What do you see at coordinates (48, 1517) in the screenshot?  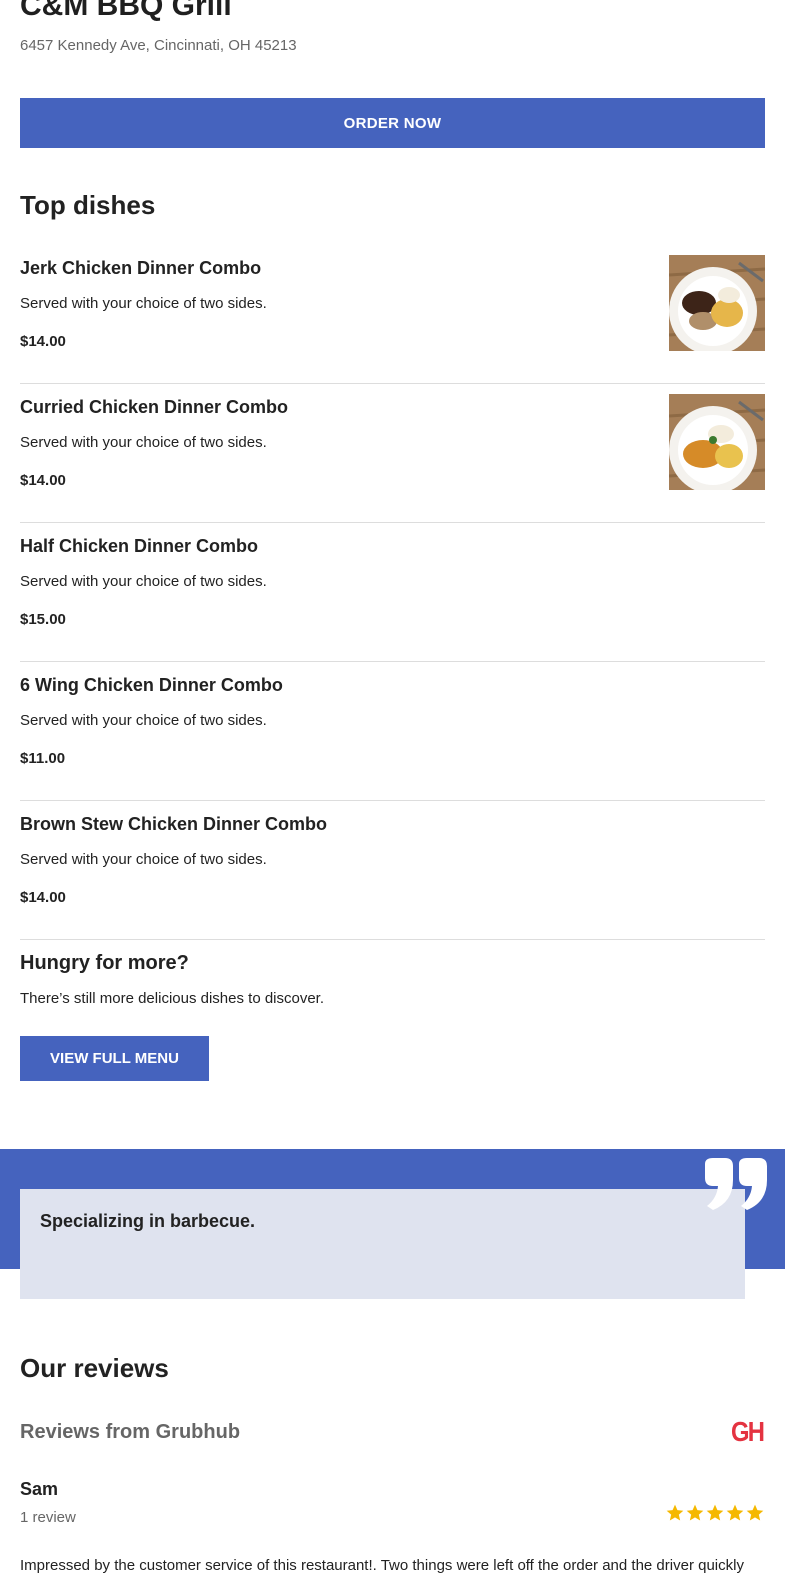 I see `reviewer-review-count: 1 review` at bounding box center [48, 1517].